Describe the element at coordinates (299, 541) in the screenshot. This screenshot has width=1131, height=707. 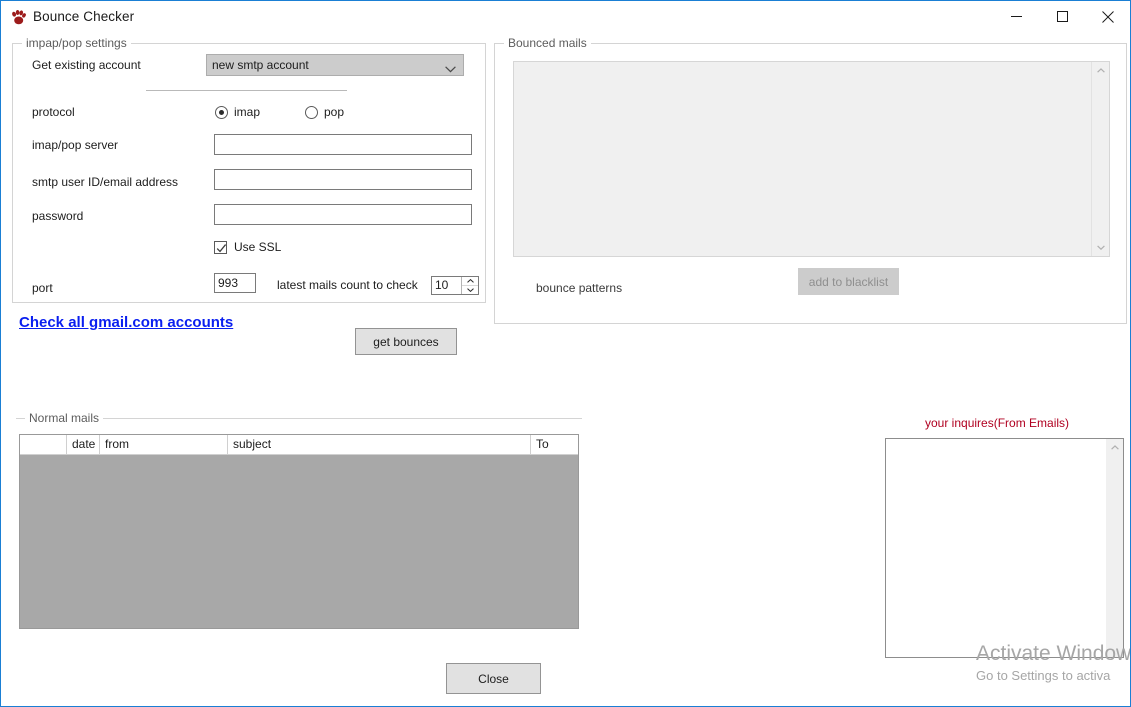
I see `normal-mails-grid-body` at that location.